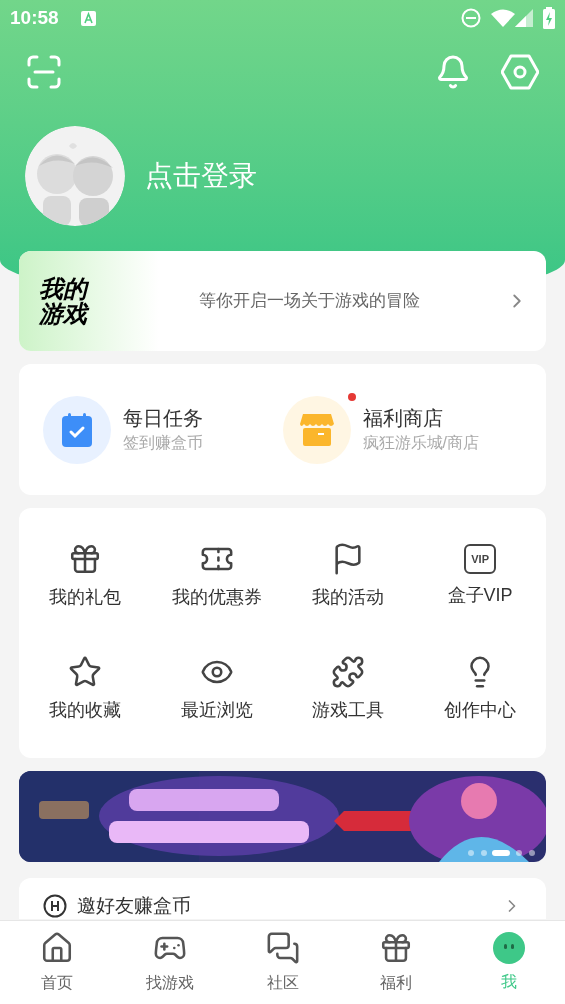 The height and width of the screenshot is (1004, 565). What do you see at coordinates (84, 710) in the screenshot?
I see `shortcut-label: 我的收藏` at bounding box center [84, 710].